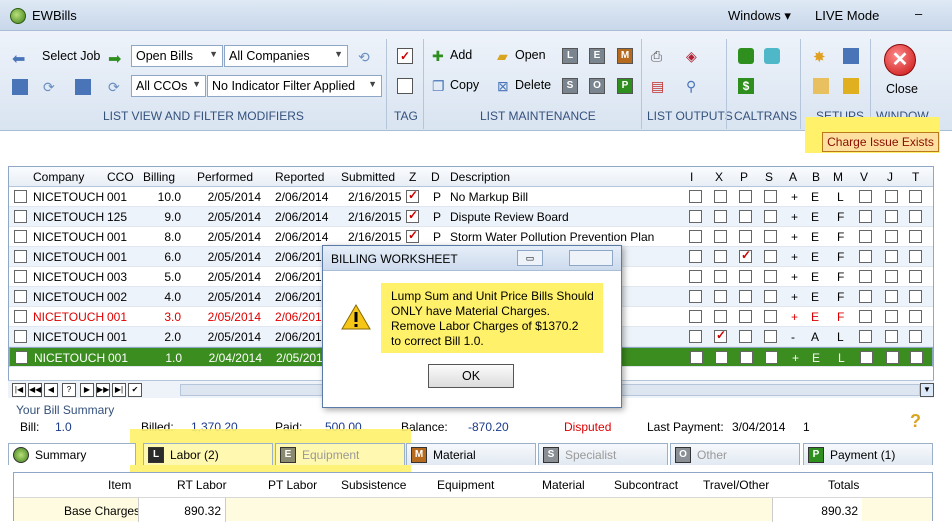  What do you see at coordinates (405, 56) in the screenshot?
I see `tag-checked-icon: ✓` at bounding box center [405, 56].